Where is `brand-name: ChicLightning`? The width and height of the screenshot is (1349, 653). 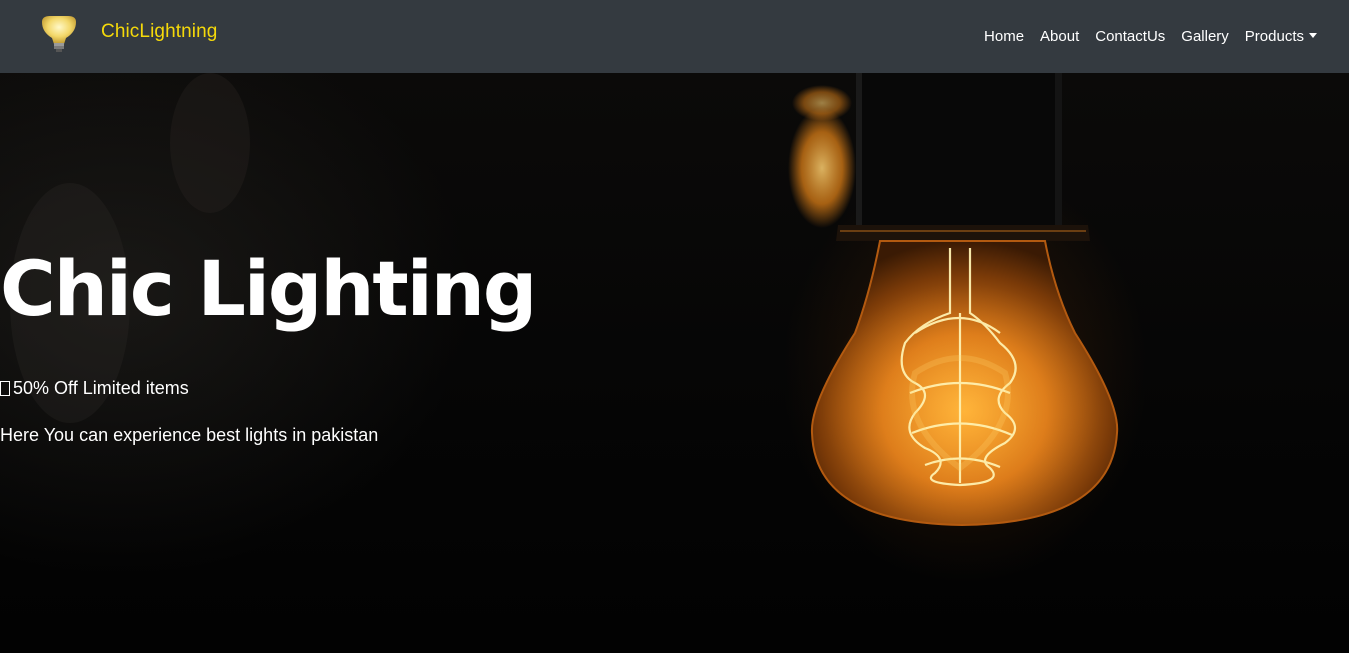 brand-name: ChicLightning is located at coordinates (159, 32).